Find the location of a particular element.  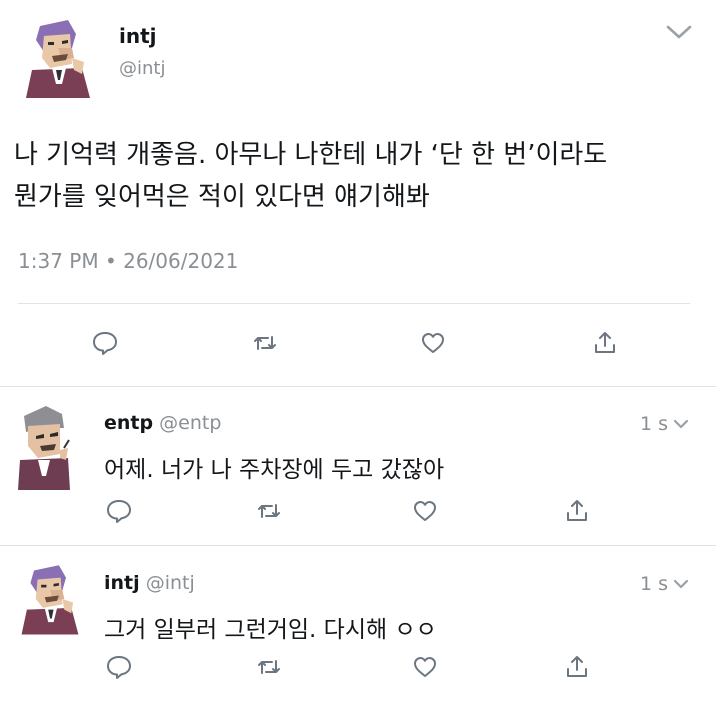

reply-text: 어제. 너가 나 주차장에 두고 갔잖아 is located at coordinates (274, 470).